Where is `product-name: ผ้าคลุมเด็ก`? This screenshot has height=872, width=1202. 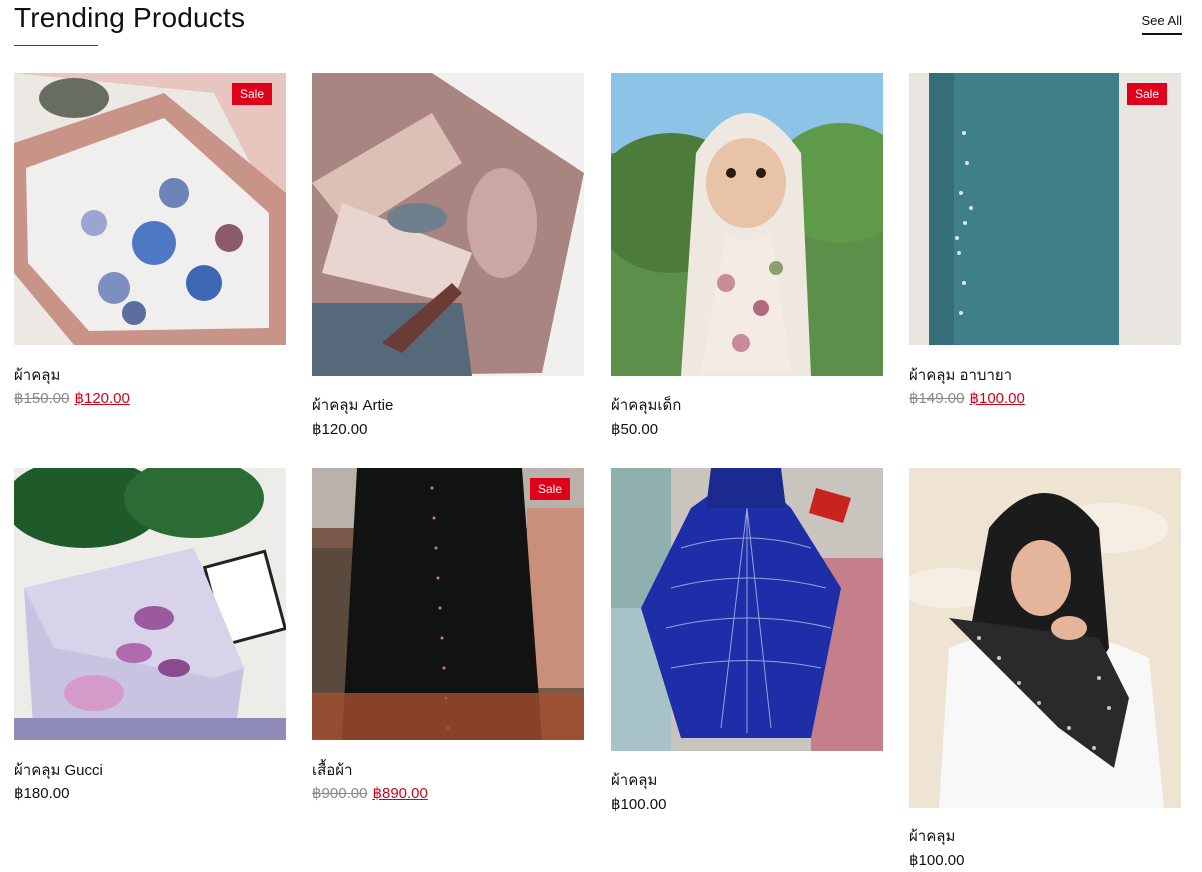
product-name: ผ้าคลุมเด็ก is located at coordinates (646, 405).